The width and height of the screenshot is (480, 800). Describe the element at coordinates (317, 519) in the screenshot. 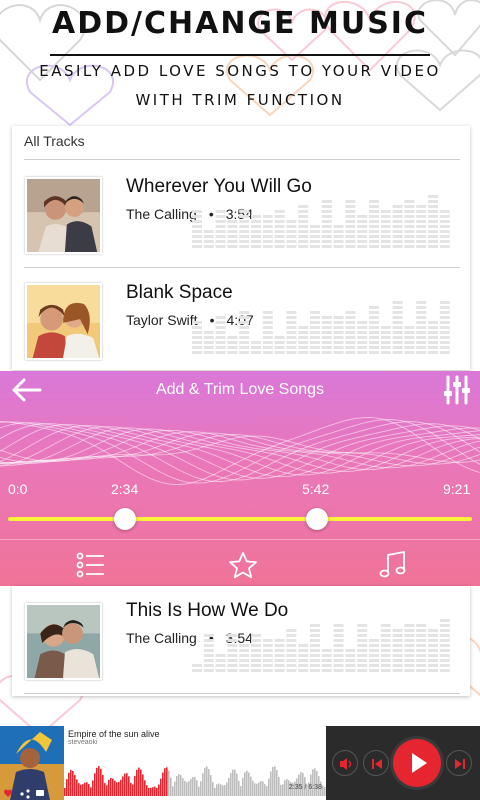

I see `trim-end-handle` at that location.